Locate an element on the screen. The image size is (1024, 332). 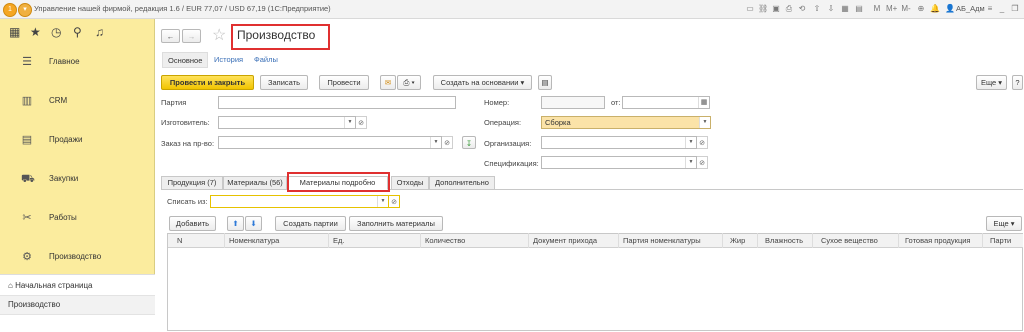
subnav-tab-main: Основное is located at coordinates (185, 60).